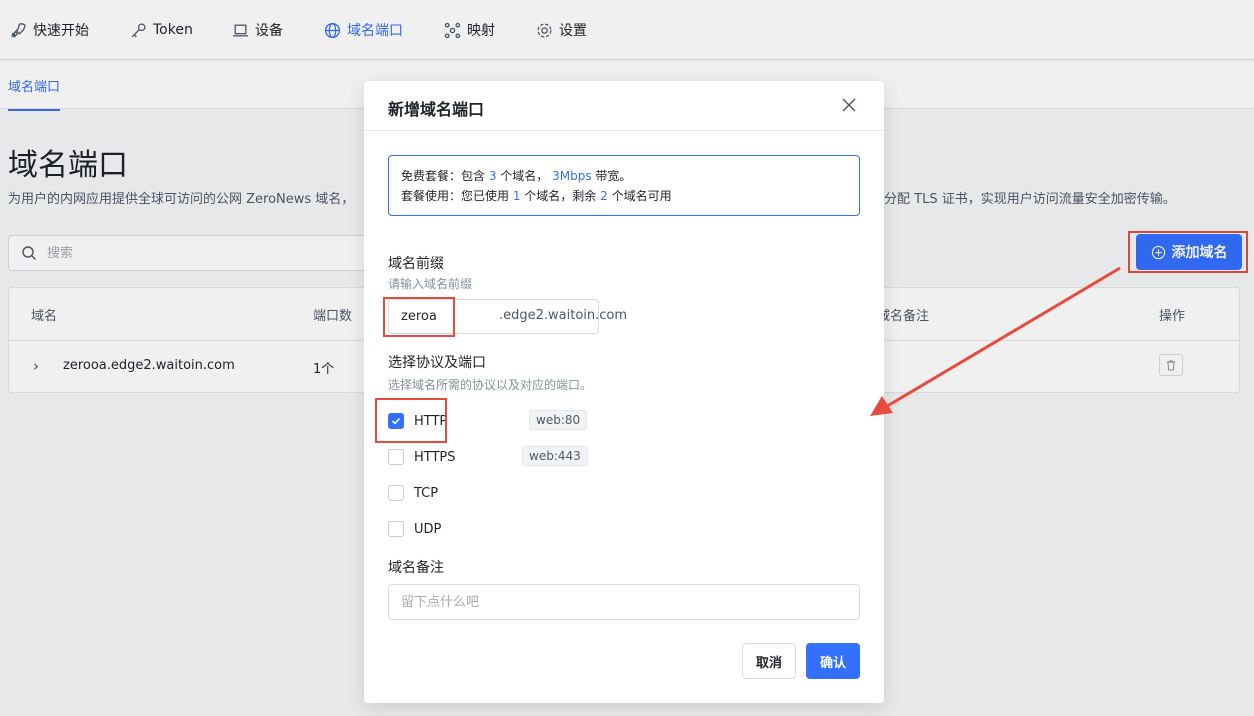 This screenshot has height=716, width=1254. What do you see at coordinates (563, 315) in the screenshot?
I see `domain-suffix: .edge2.waitoin.com` at bounding box center [563, 315].